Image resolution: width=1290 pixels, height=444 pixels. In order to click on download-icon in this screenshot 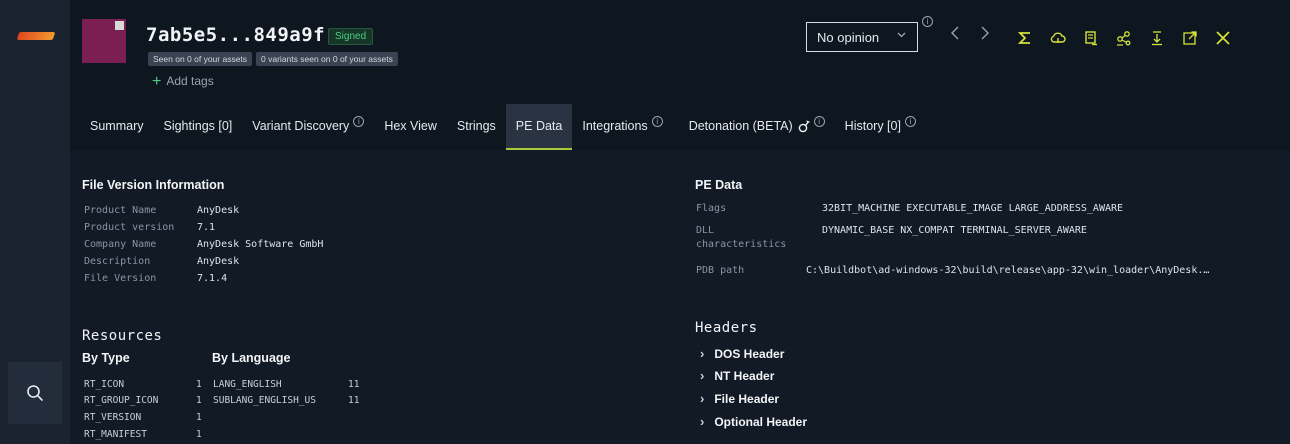, I will do `click(1157, 38)`.